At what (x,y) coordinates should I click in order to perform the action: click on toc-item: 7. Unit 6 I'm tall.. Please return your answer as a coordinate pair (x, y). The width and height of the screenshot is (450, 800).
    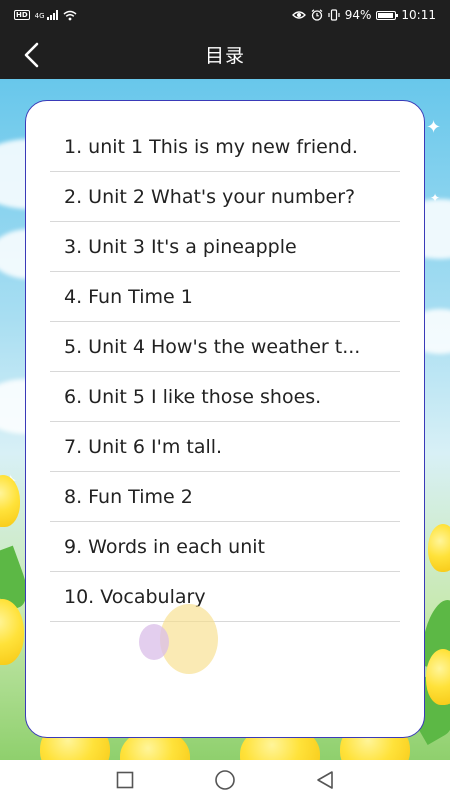
    Looking at the image, I should click on (225, 447).